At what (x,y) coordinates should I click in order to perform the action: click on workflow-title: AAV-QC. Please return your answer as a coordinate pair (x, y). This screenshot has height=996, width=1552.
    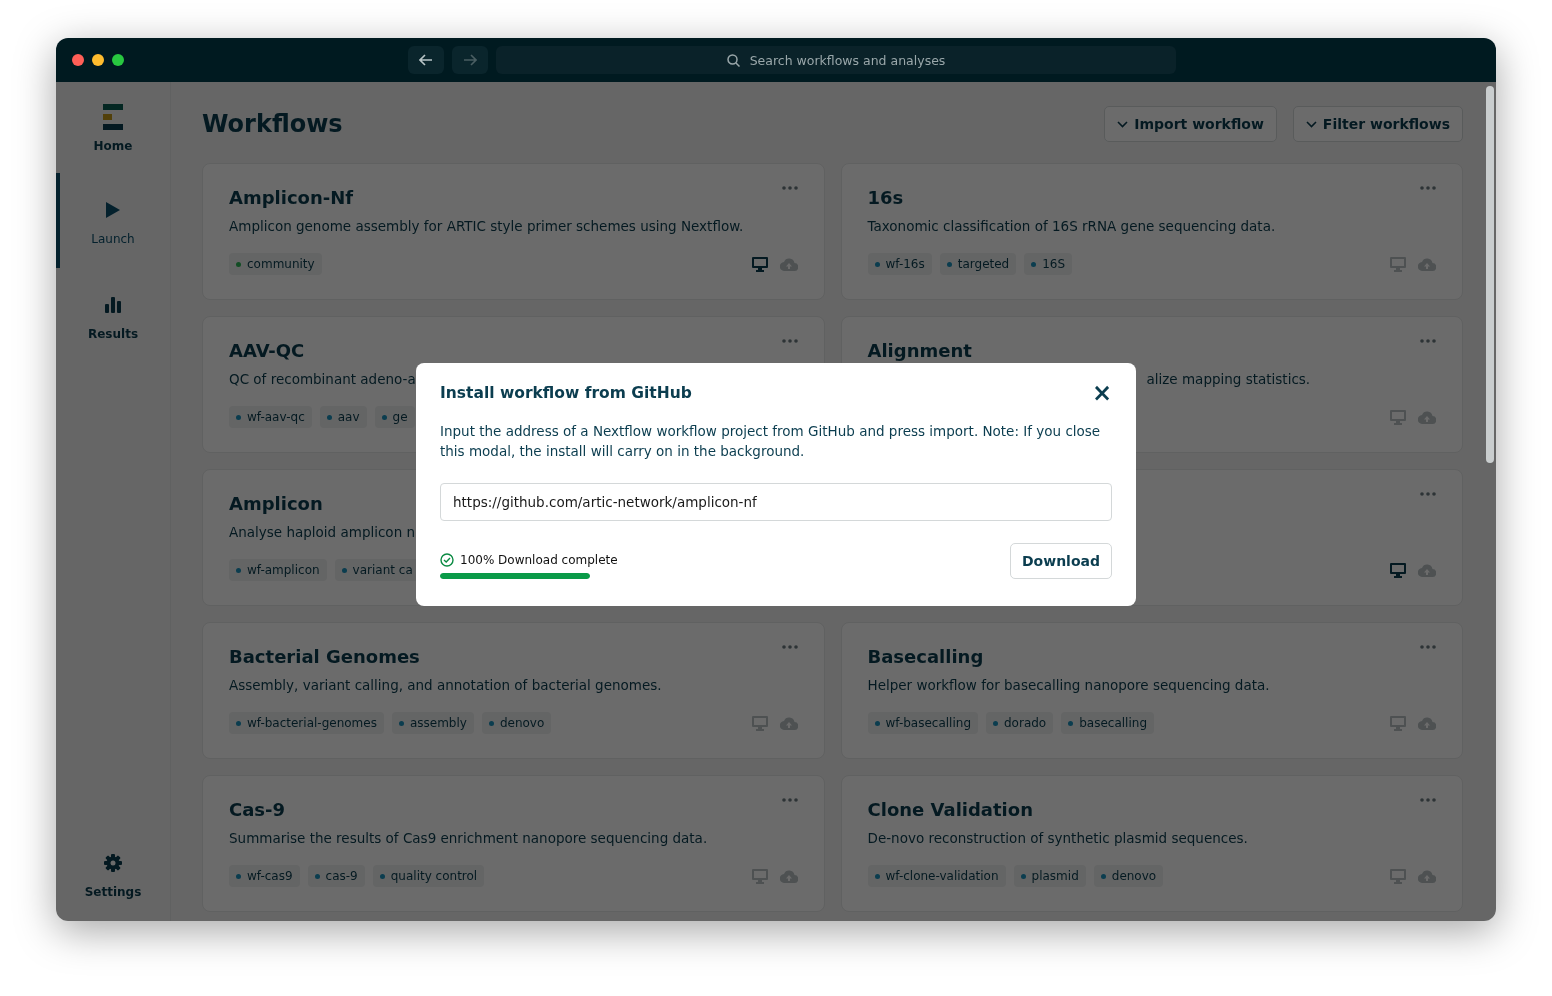
    Looking at the image, I should click on (267, 351).